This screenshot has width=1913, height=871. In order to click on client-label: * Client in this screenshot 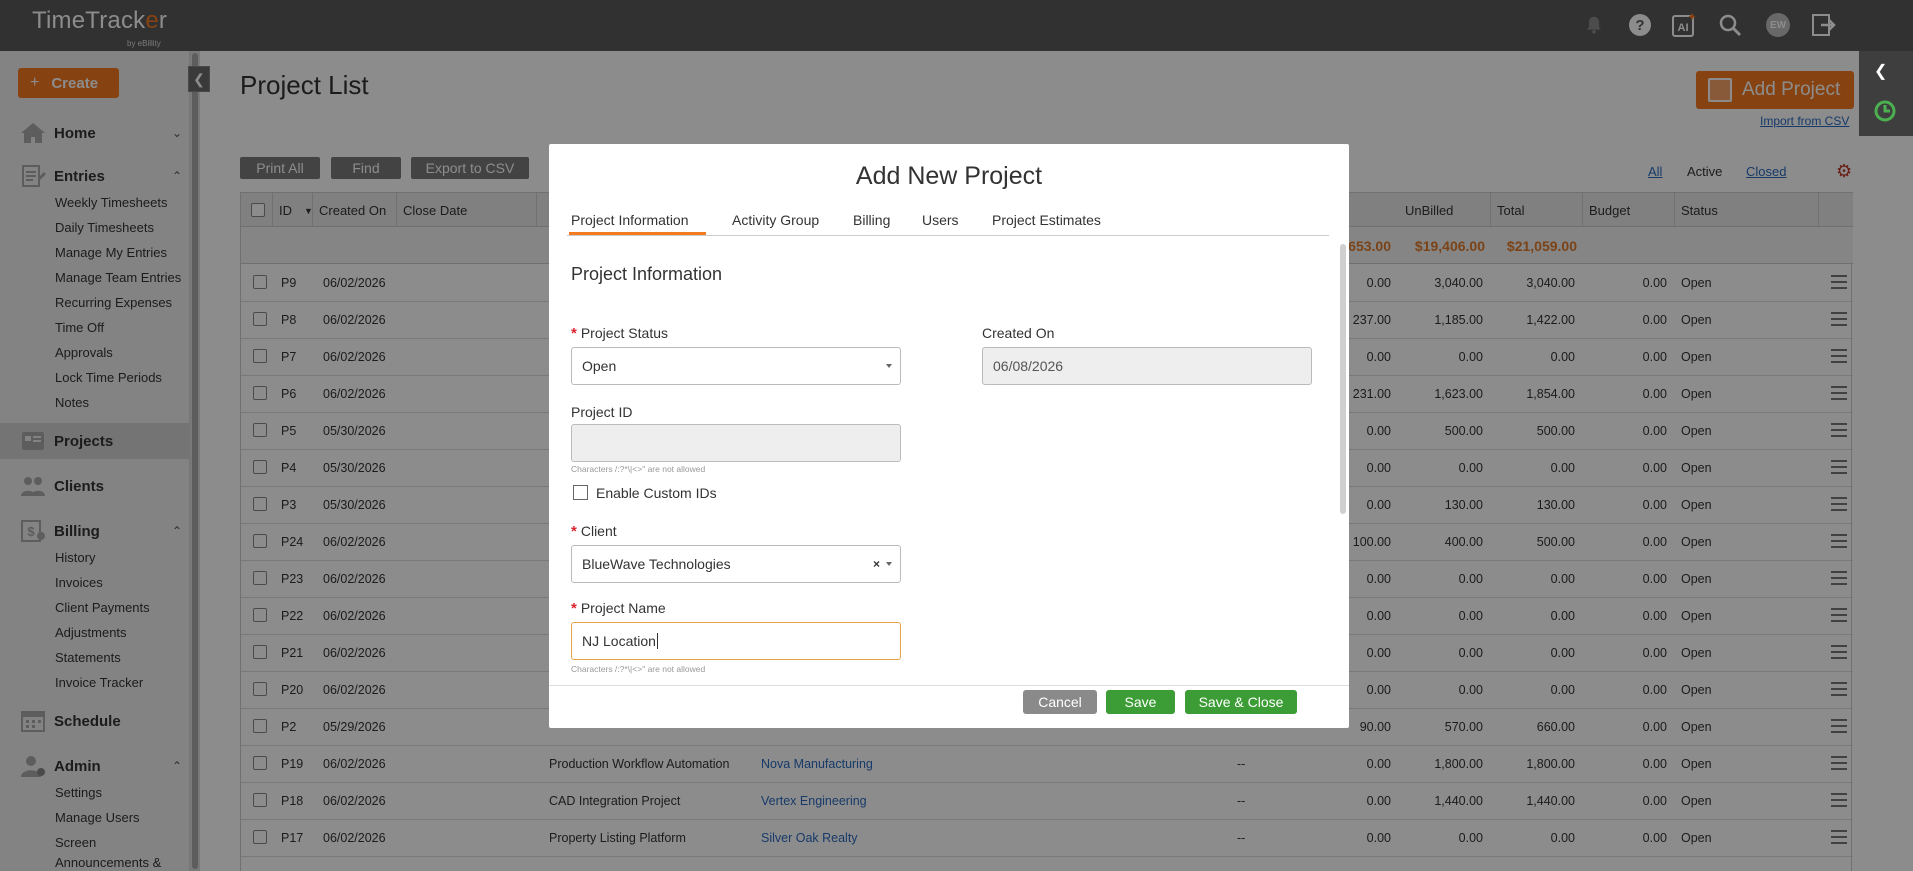, I will do `click(594, 531)`.